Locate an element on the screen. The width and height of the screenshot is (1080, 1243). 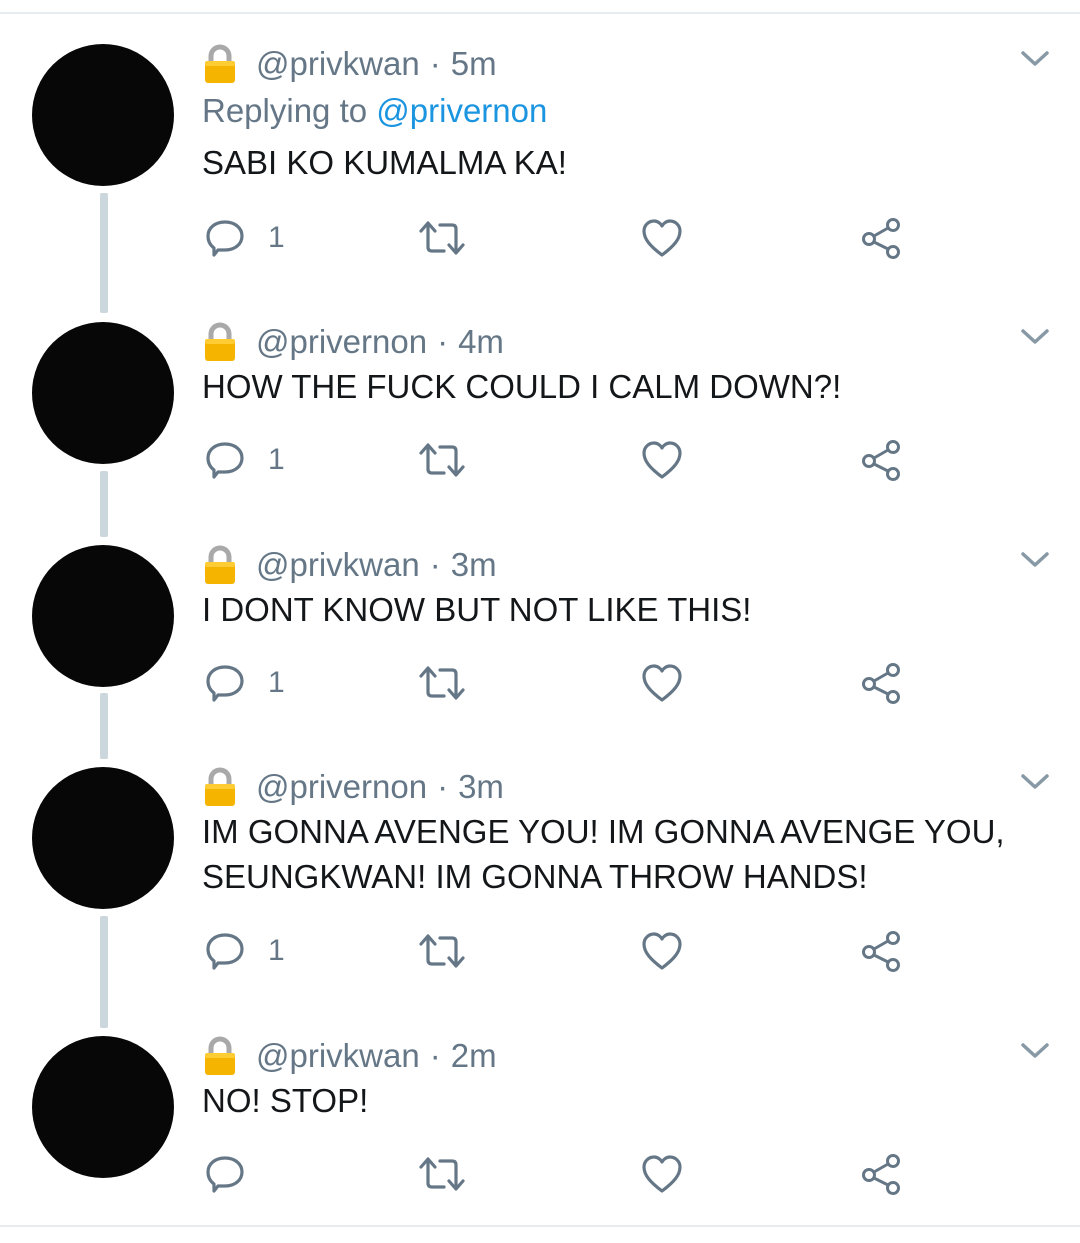
tweet-text: HOW THE FUCK COULD I CALM DOWN?! is located at coordinates (522, 386).